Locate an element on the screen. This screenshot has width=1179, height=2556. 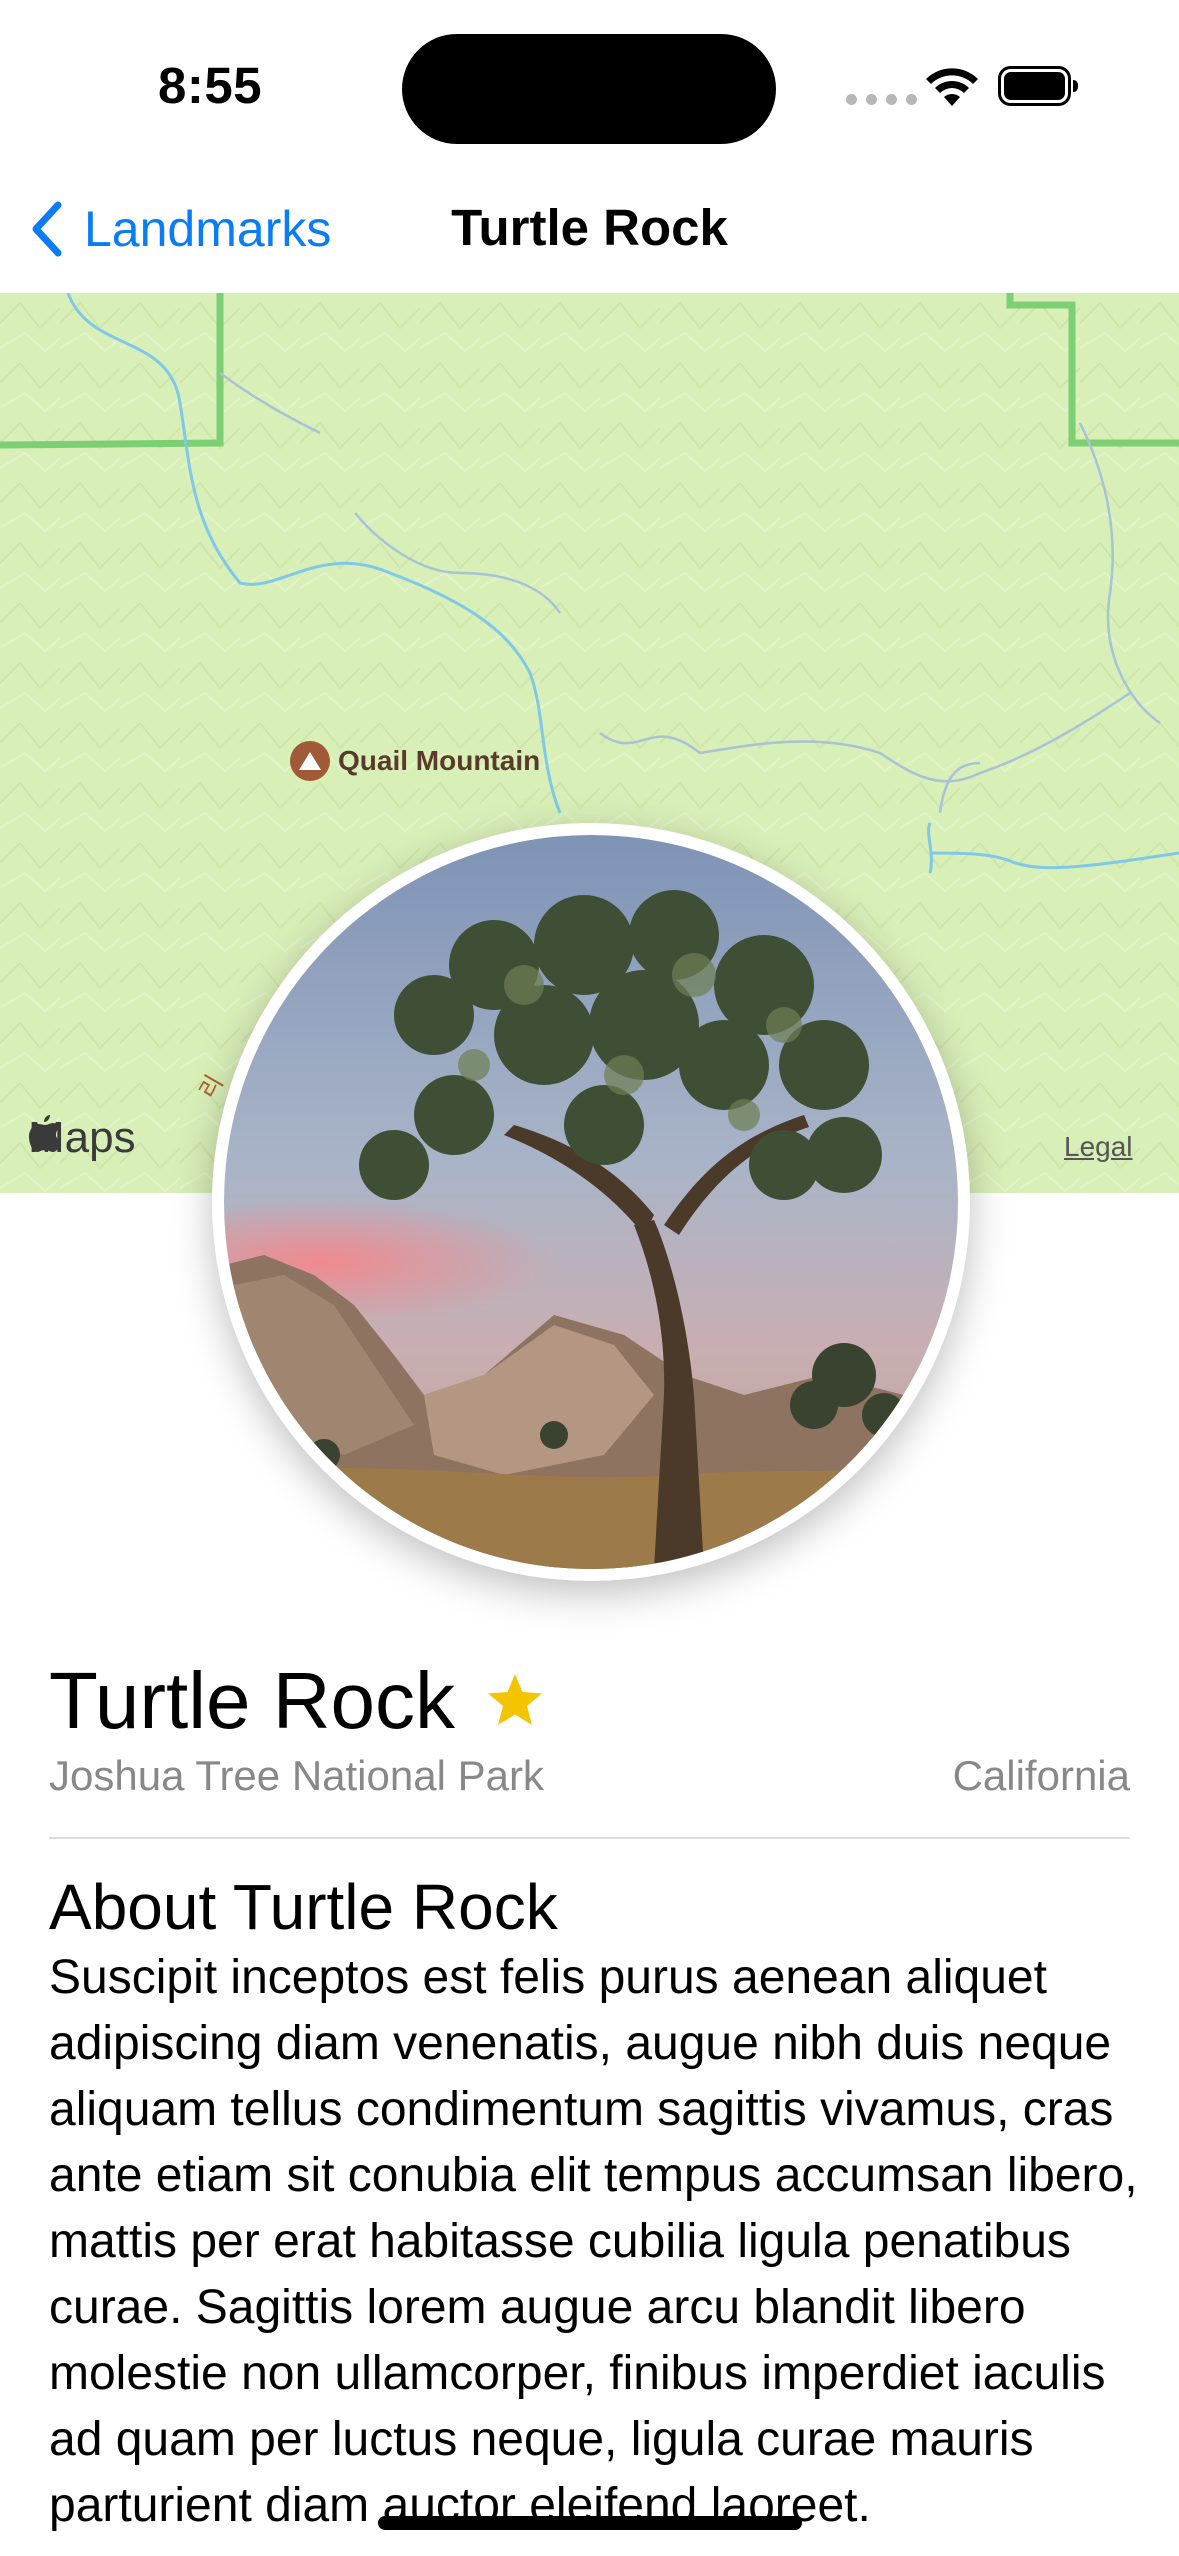
wifi-icon is located at coordinates (952, 87).